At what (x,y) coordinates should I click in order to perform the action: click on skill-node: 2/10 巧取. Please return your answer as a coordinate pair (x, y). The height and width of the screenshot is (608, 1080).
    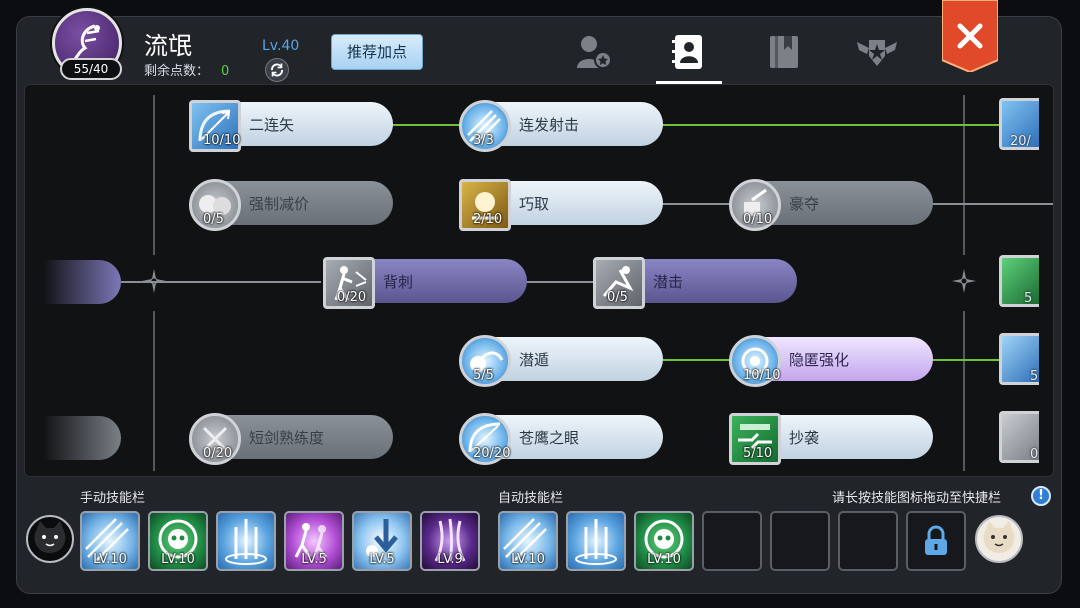
    Looking at the image, I should click on (561, 205).